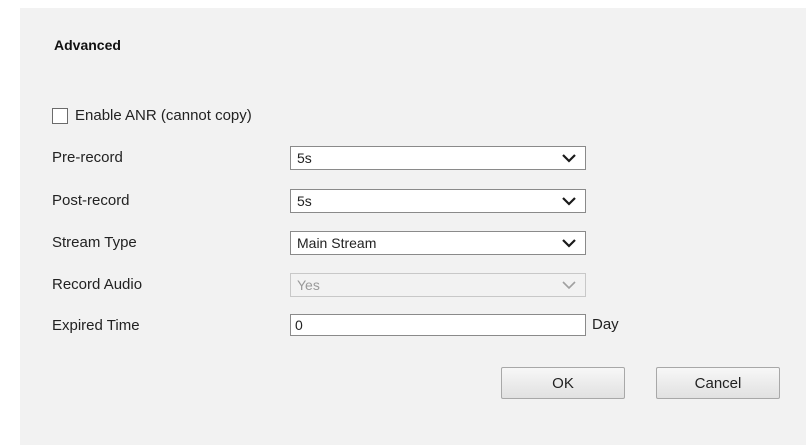 The width and height of the screenshot is (809, 445). I want to click on enable-anr-row: Enable ANR (cannot copy), so click(152, 115).